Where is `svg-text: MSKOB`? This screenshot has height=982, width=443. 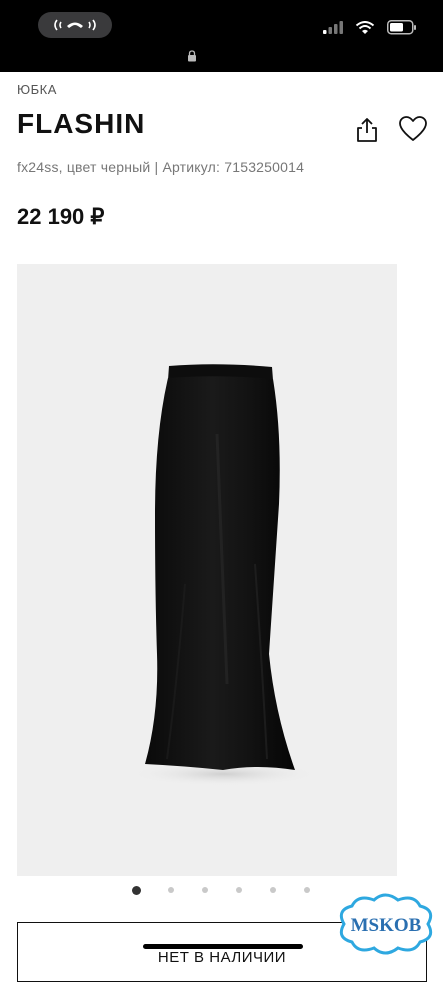 svg-text: MSKOB is located at coordinates (386, 925).